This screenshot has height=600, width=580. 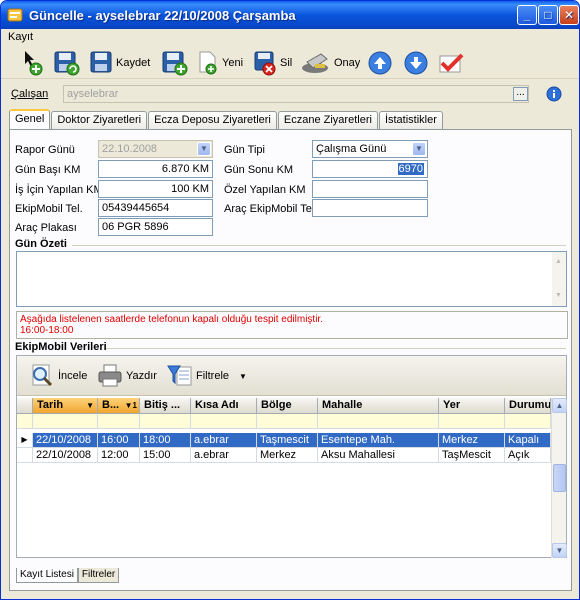 I want to click on tab-istatistikler: İstatistikler, so click(x=410, y=120).